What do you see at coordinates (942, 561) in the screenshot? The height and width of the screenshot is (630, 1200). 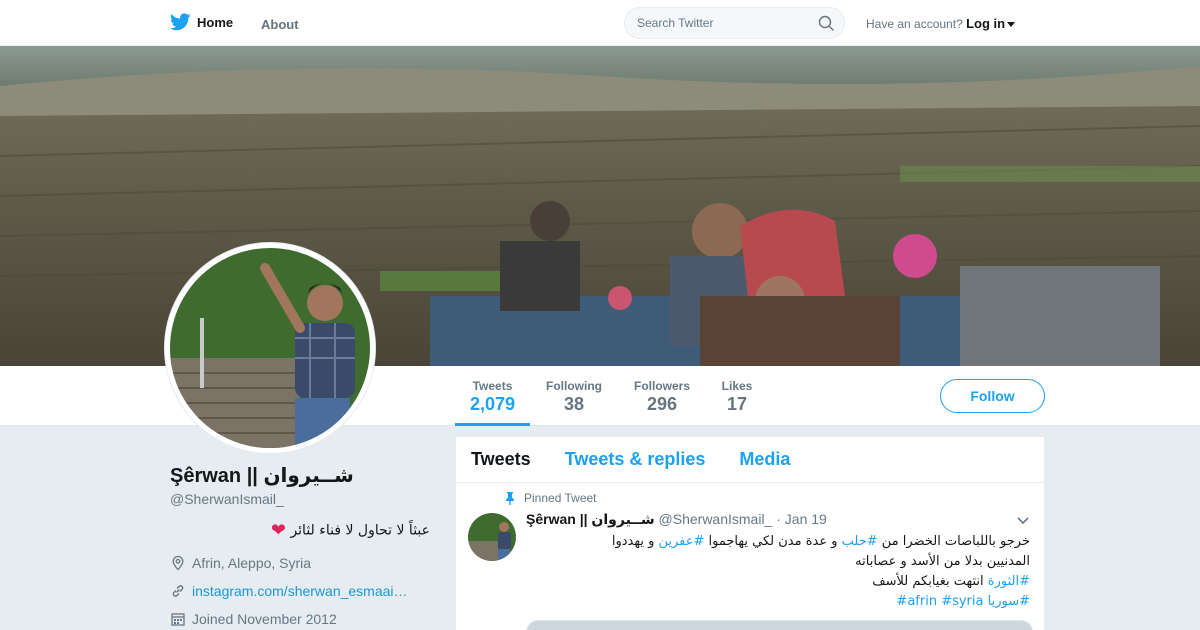 I see `tweet-line-2: المدنيين بدلا من الأسد و عصاباته` at bounding box center [942, 561].